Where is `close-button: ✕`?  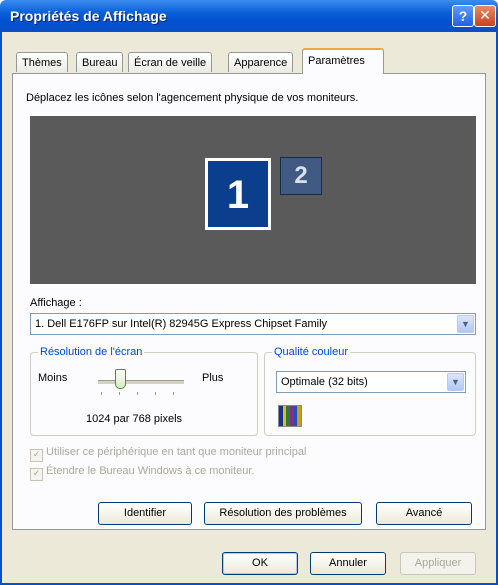 close-button: ✕ is located at coordinates (485, 16).